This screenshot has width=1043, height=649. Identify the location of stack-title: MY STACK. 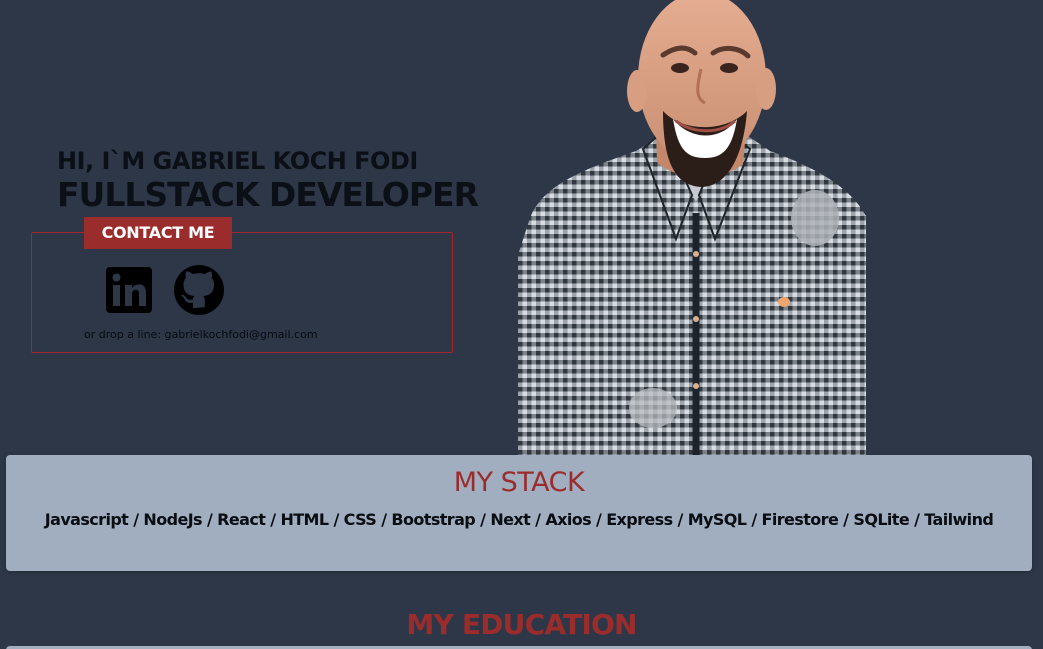
(519, 482).